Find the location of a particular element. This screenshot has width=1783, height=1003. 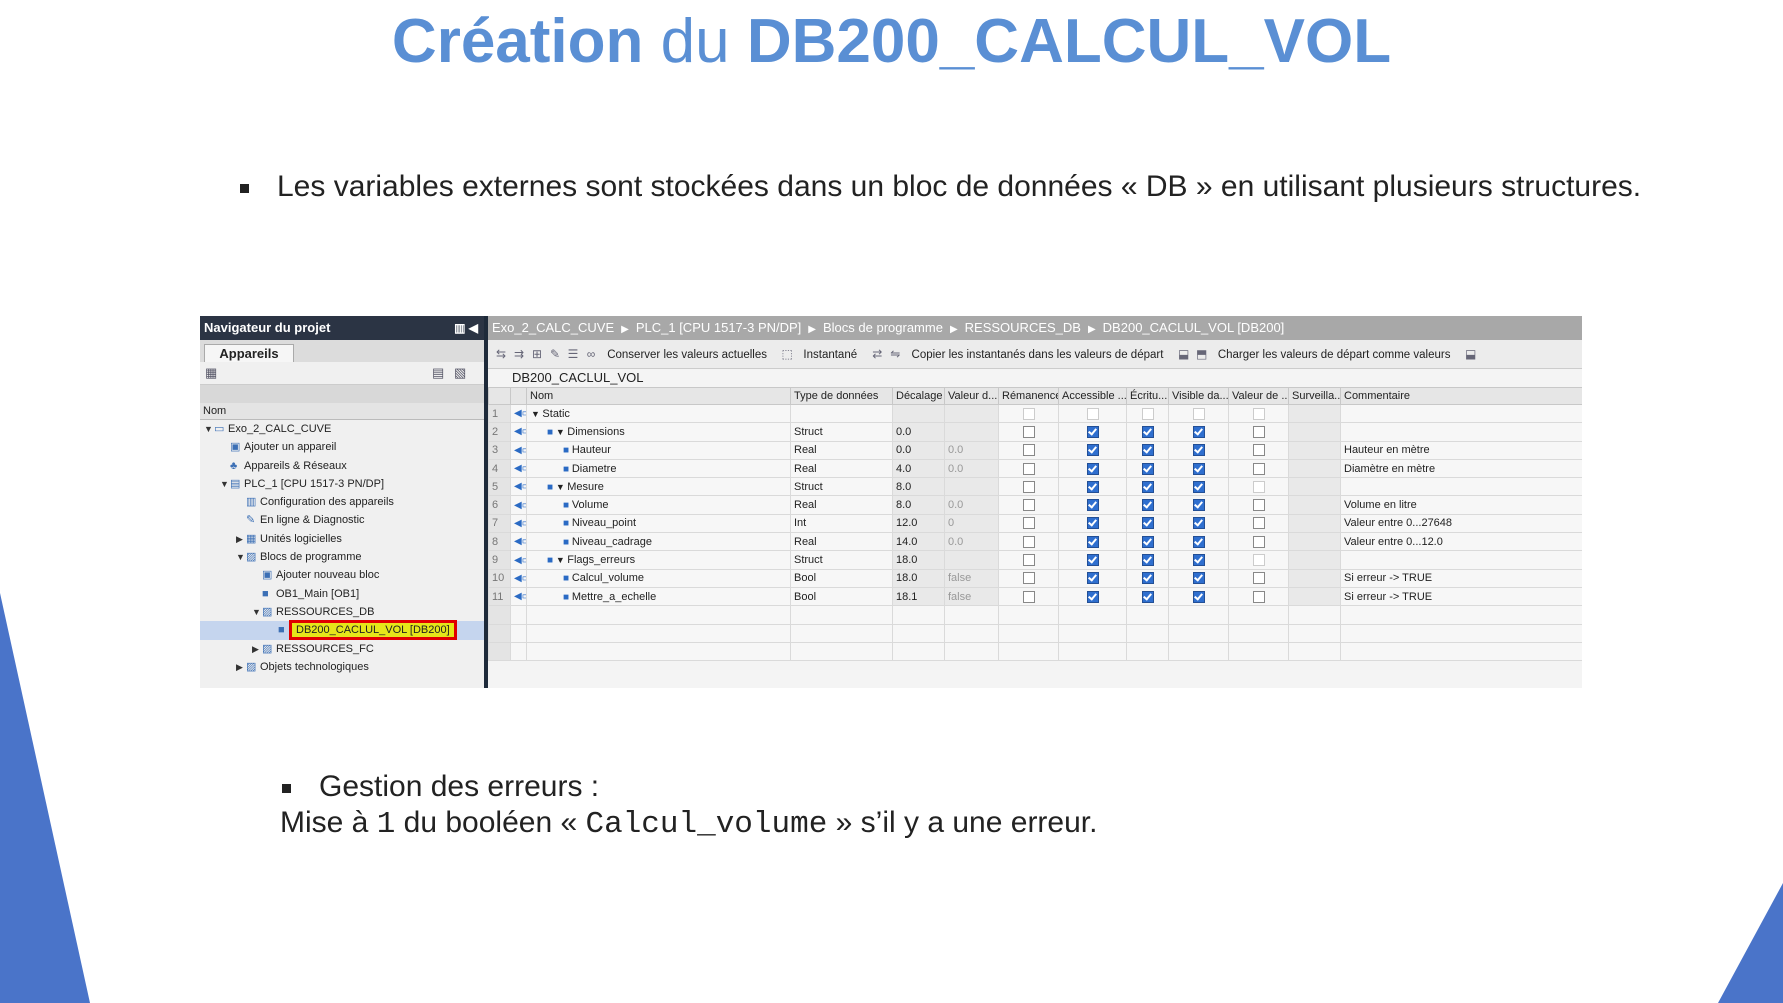

sync-icon: ▧ is located at coordinates (460, 373).